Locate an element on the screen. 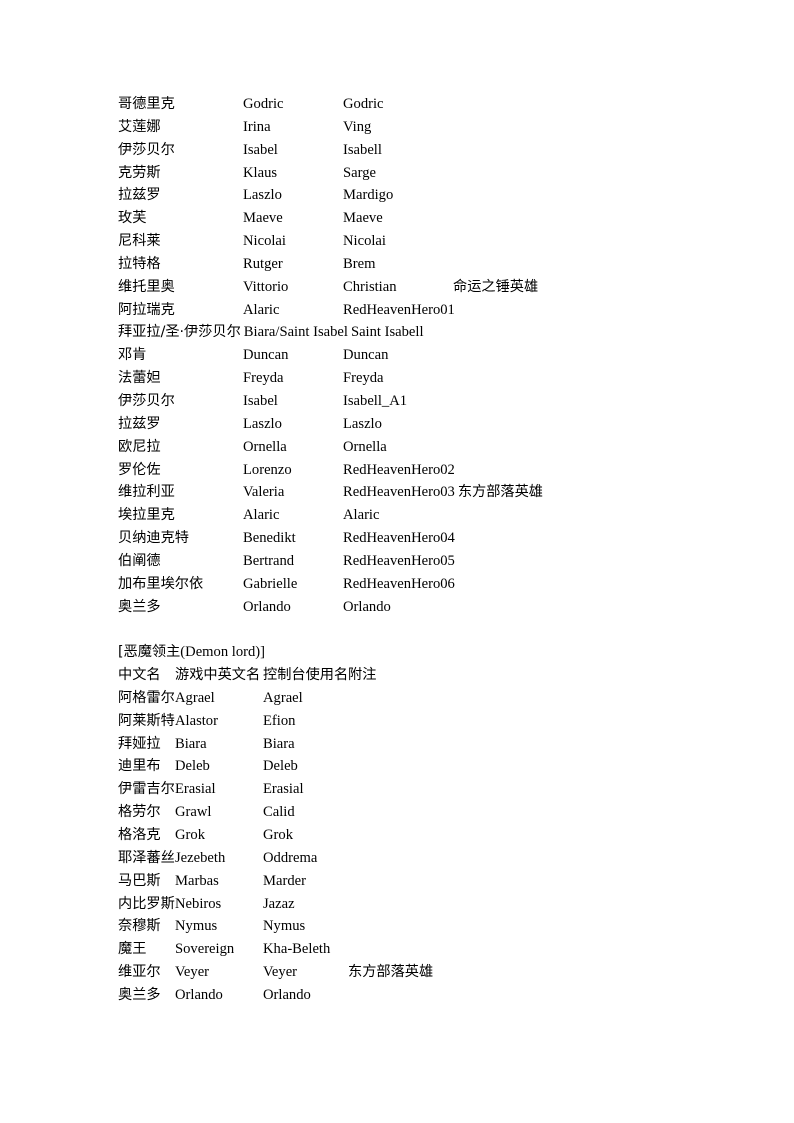 The image size is (794, 1123). table-row: 阿拉瑞克 Alaric RedHeavenHero01 is located at coordinates (398, 310).